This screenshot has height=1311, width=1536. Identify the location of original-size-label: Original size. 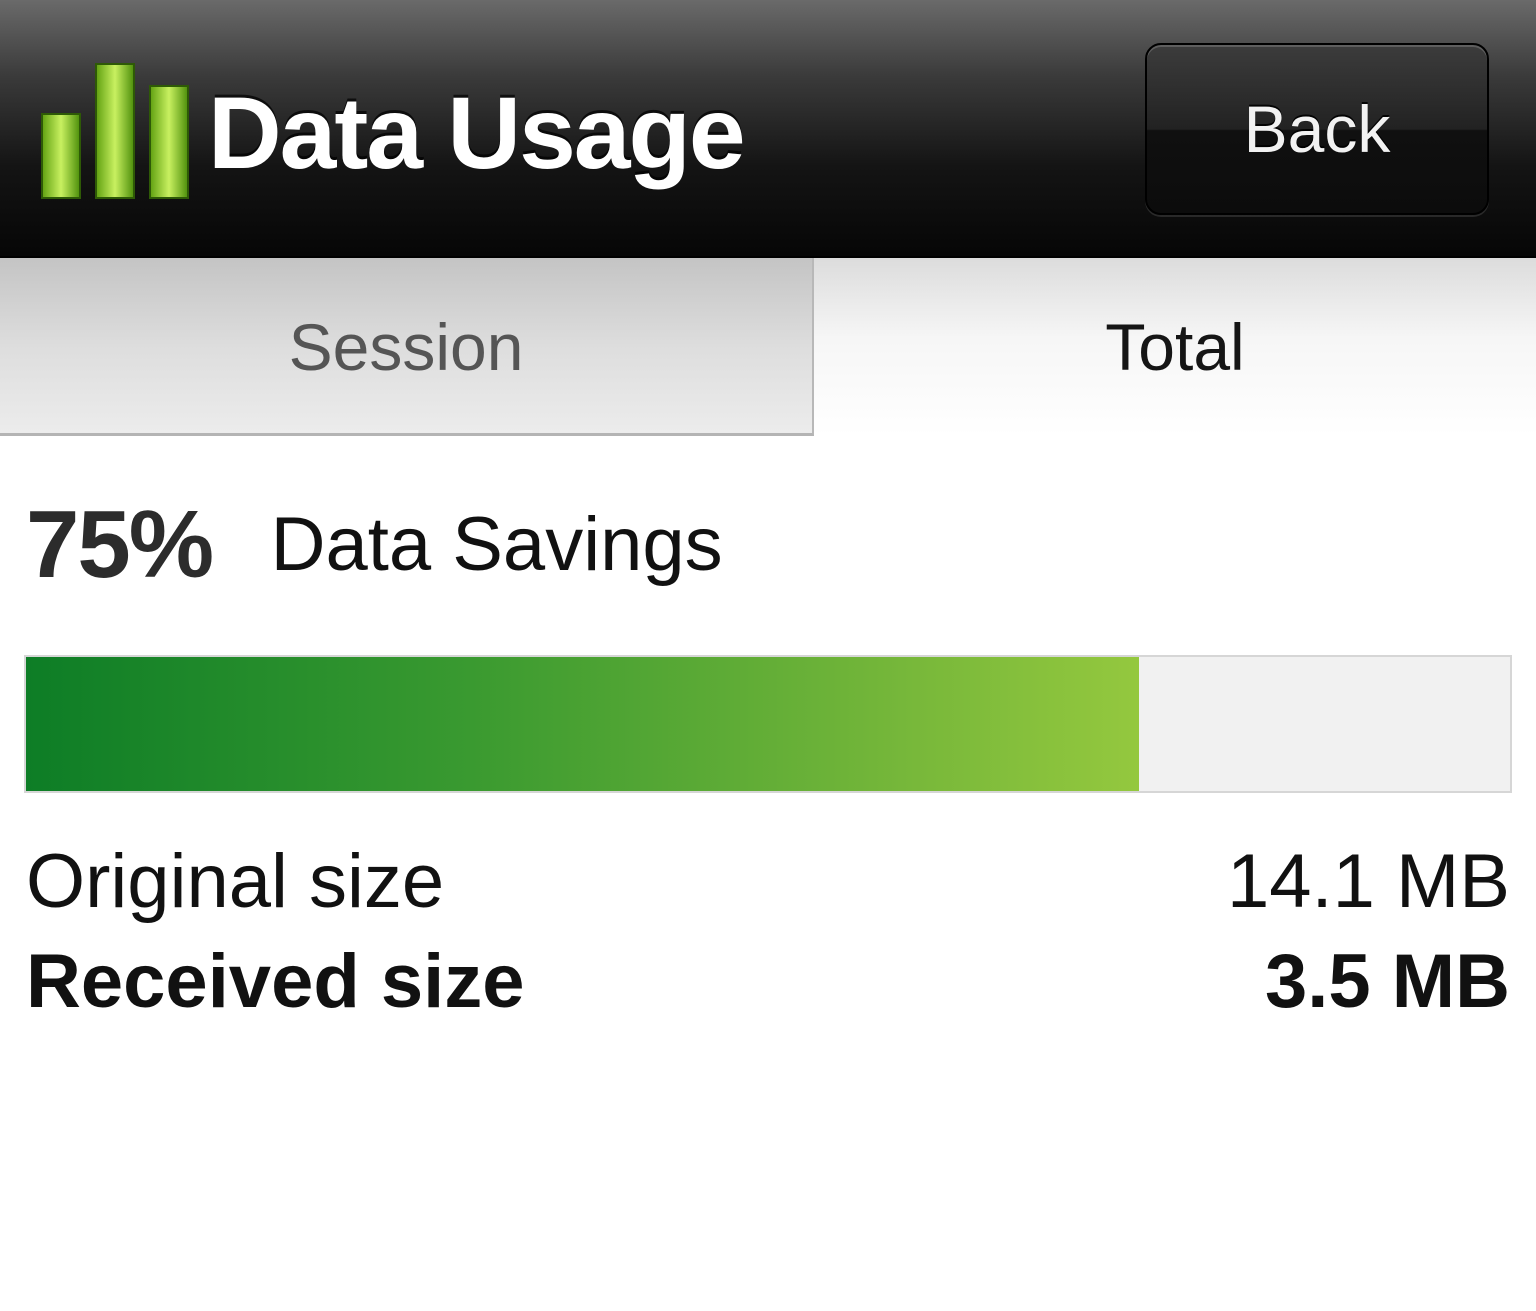
(235, 881).